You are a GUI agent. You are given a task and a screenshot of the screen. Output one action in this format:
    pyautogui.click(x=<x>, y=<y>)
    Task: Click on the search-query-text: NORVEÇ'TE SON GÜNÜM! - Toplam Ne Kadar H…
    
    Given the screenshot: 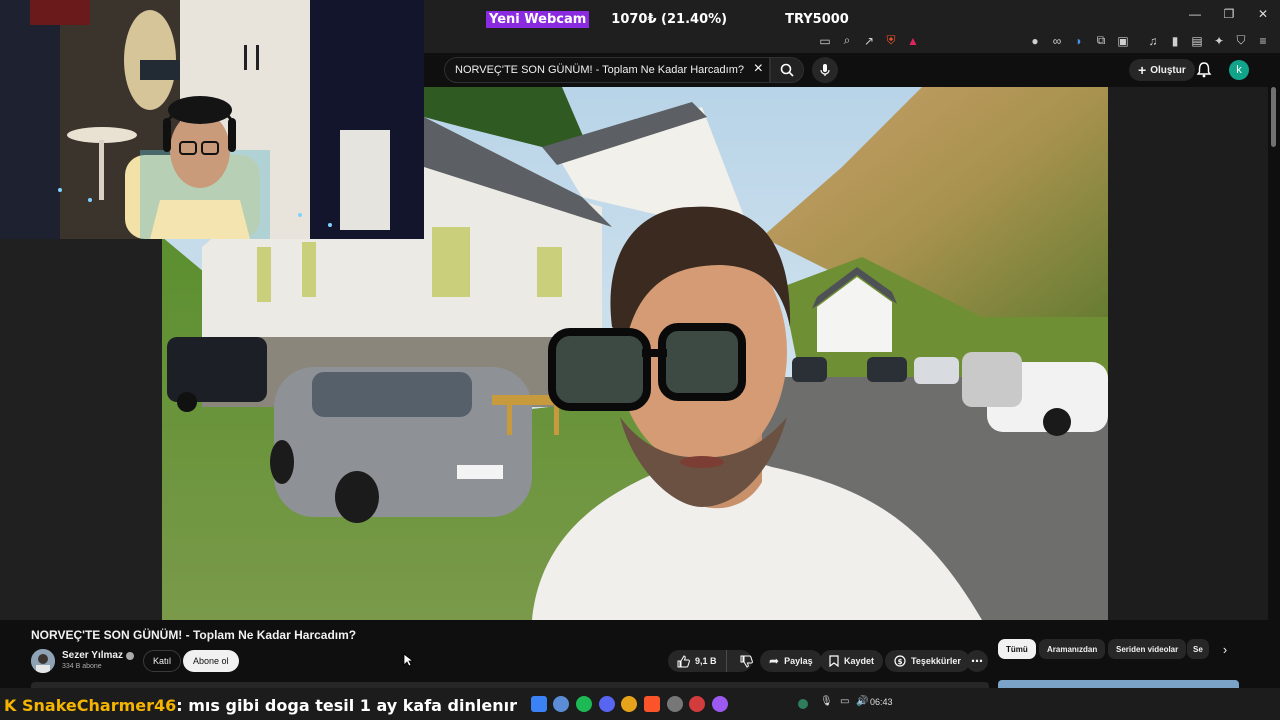 What is the action you would take?
    pyautogui.click(x=599, y=70)
    